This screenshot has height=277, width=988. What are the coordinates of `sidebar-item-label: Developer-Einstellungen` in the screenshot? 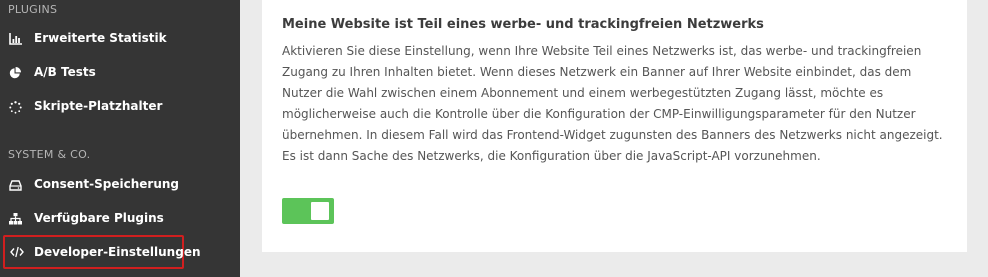 It's located at (117, 252).